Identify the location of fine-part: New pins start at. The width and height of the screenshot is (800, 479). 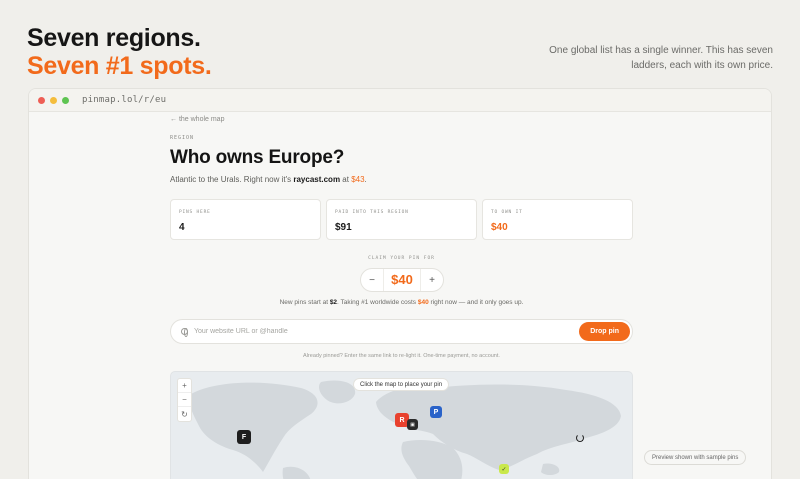
(304, 302).